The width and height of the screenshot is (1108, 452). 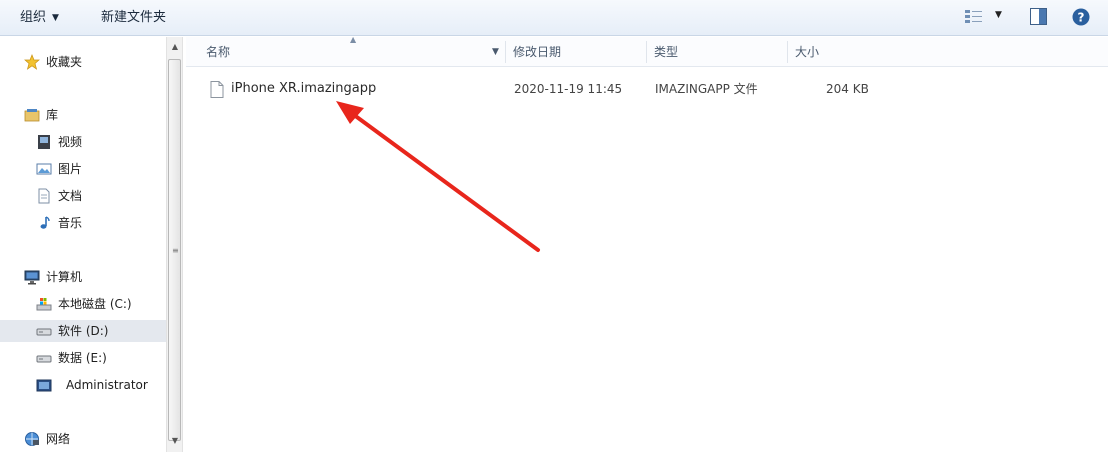 What do you see at coordinates (70, 196) in the screenshot?
I see `nav-label: 文档` at bounding box center [70, 196].